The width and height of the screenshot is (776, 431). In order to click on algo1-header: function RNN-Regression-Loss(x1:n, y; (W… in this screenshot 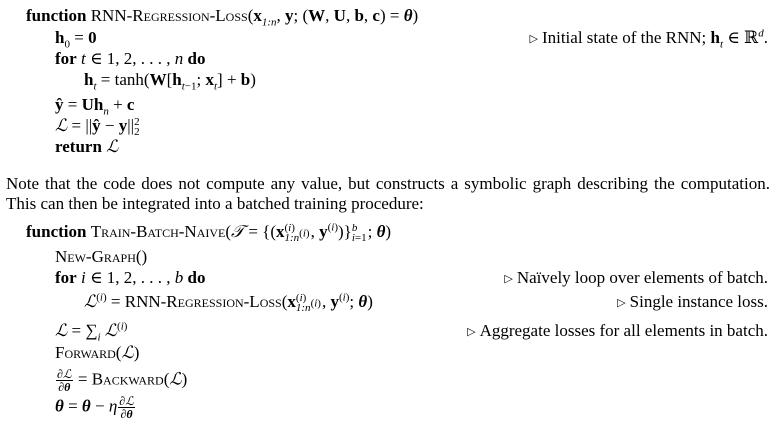, I will do `click(222, 17)`.